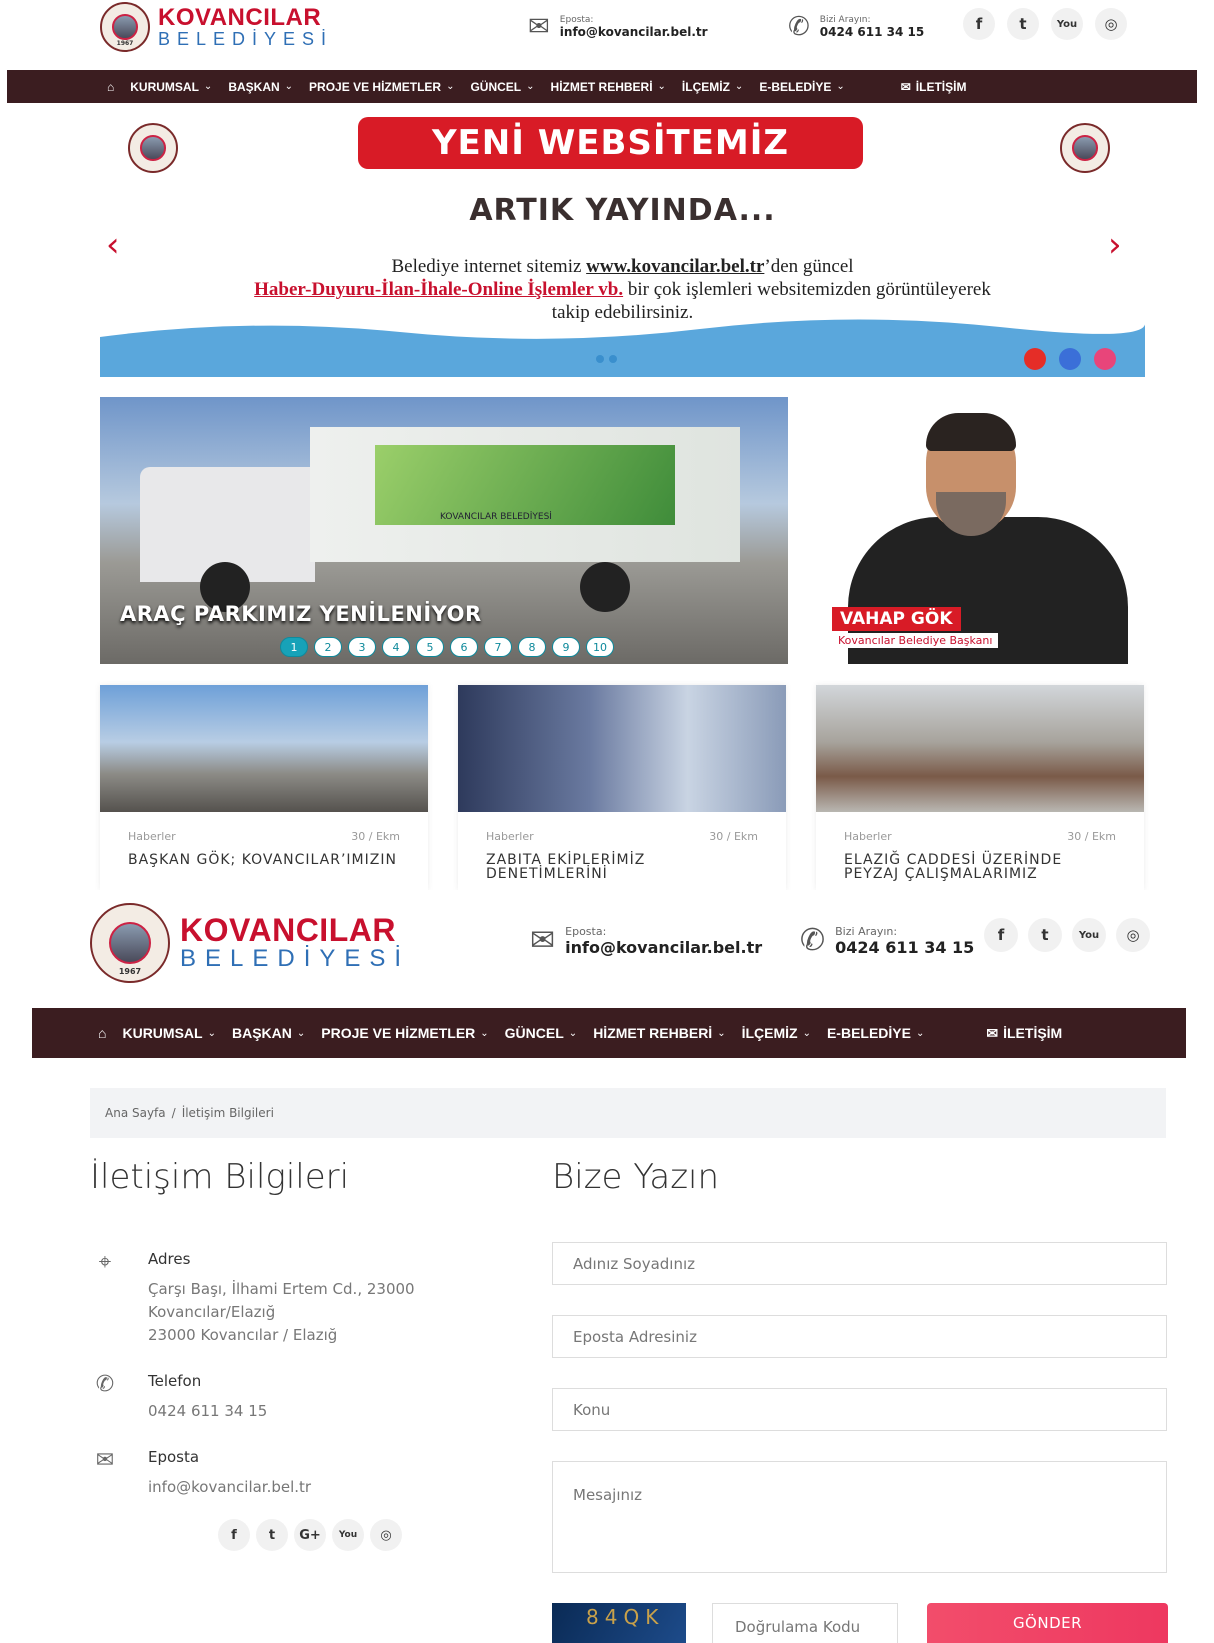 This screenshot has height=1643, width=1214. What do you see at coordinates (1115, 245) in the screenshot?
I see `banner-next-arrow: ›` at bounding box center [1115, 245].